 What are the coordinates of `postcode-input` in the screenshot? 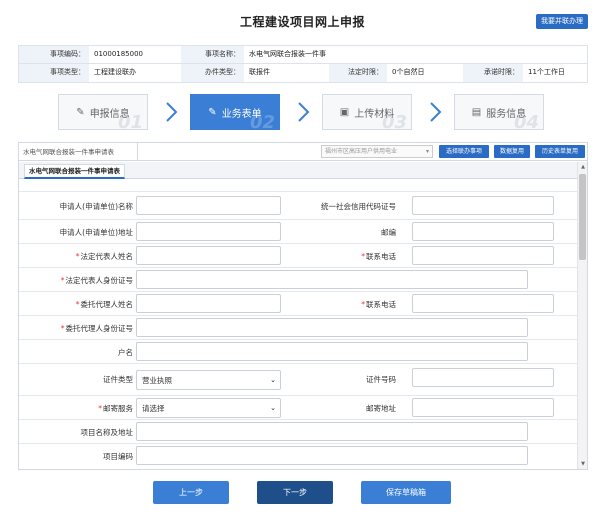 It's located at (483, 231).